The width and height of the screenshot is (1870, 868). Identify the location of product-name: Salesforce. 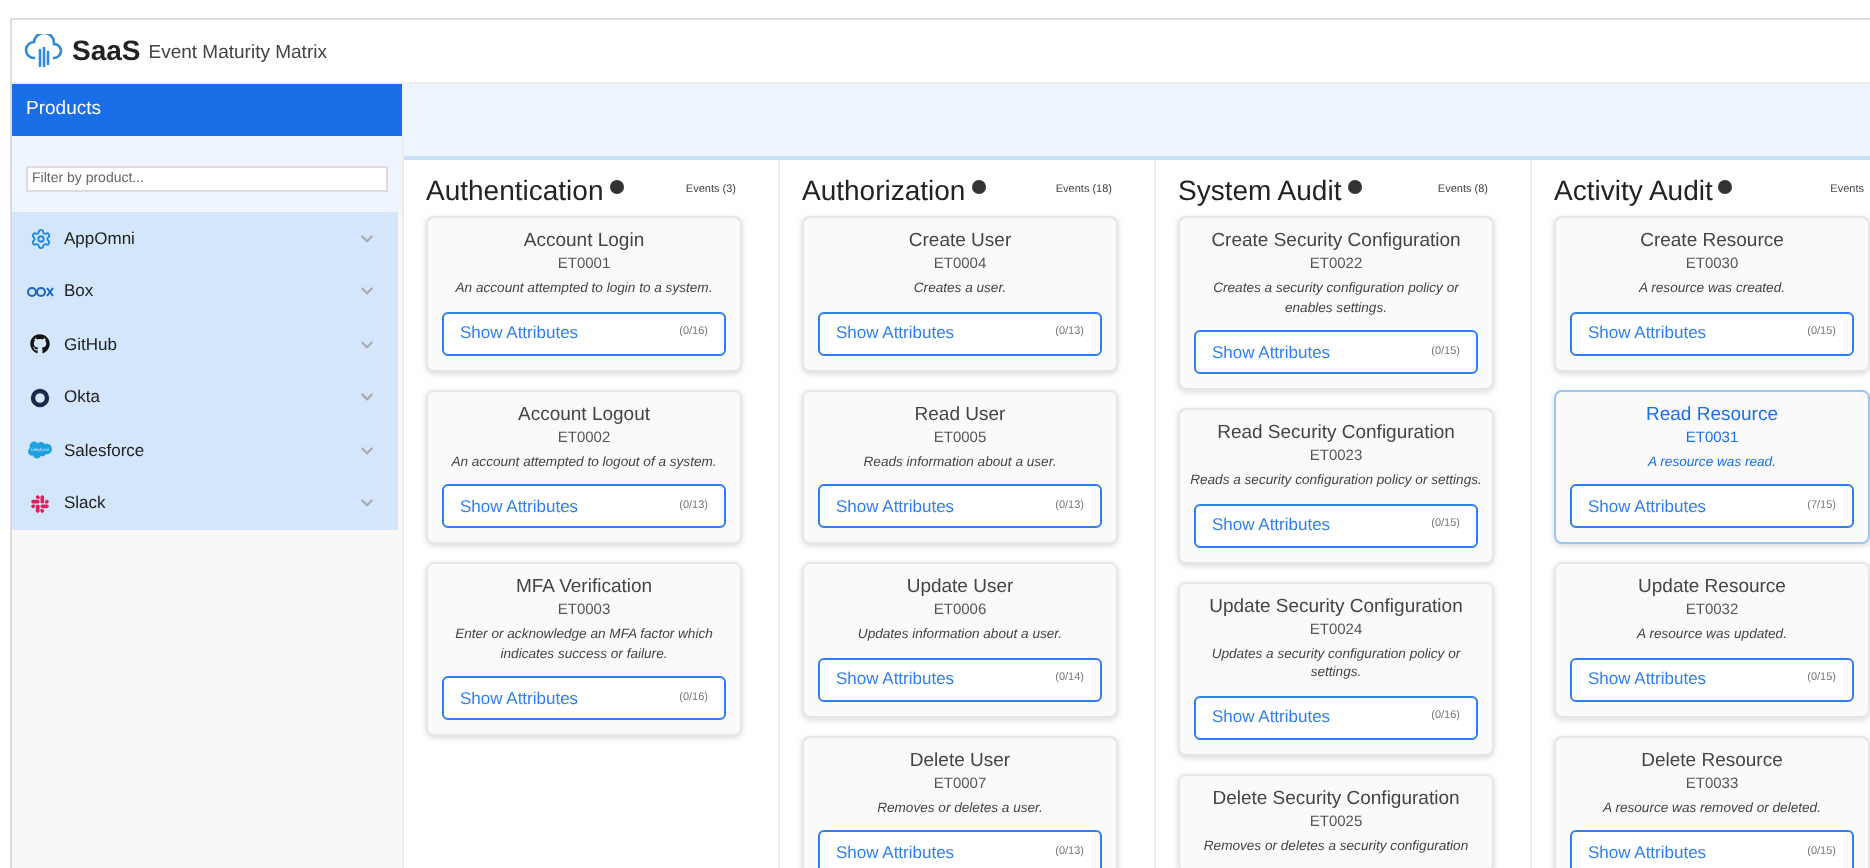
(105, 450).